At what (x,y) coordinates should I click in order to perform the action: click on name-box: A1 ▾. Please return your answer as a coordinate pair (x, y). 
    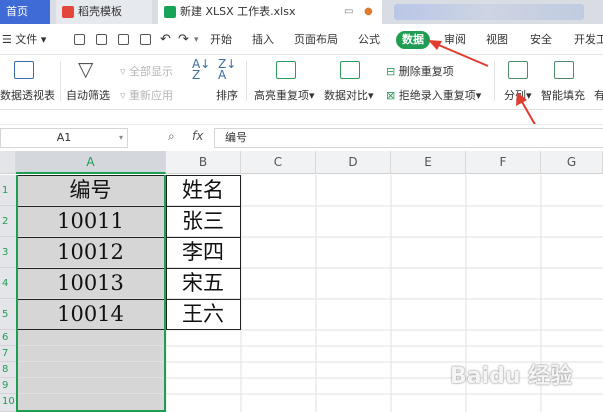
    Looking at the image, I should click on (64, 138).